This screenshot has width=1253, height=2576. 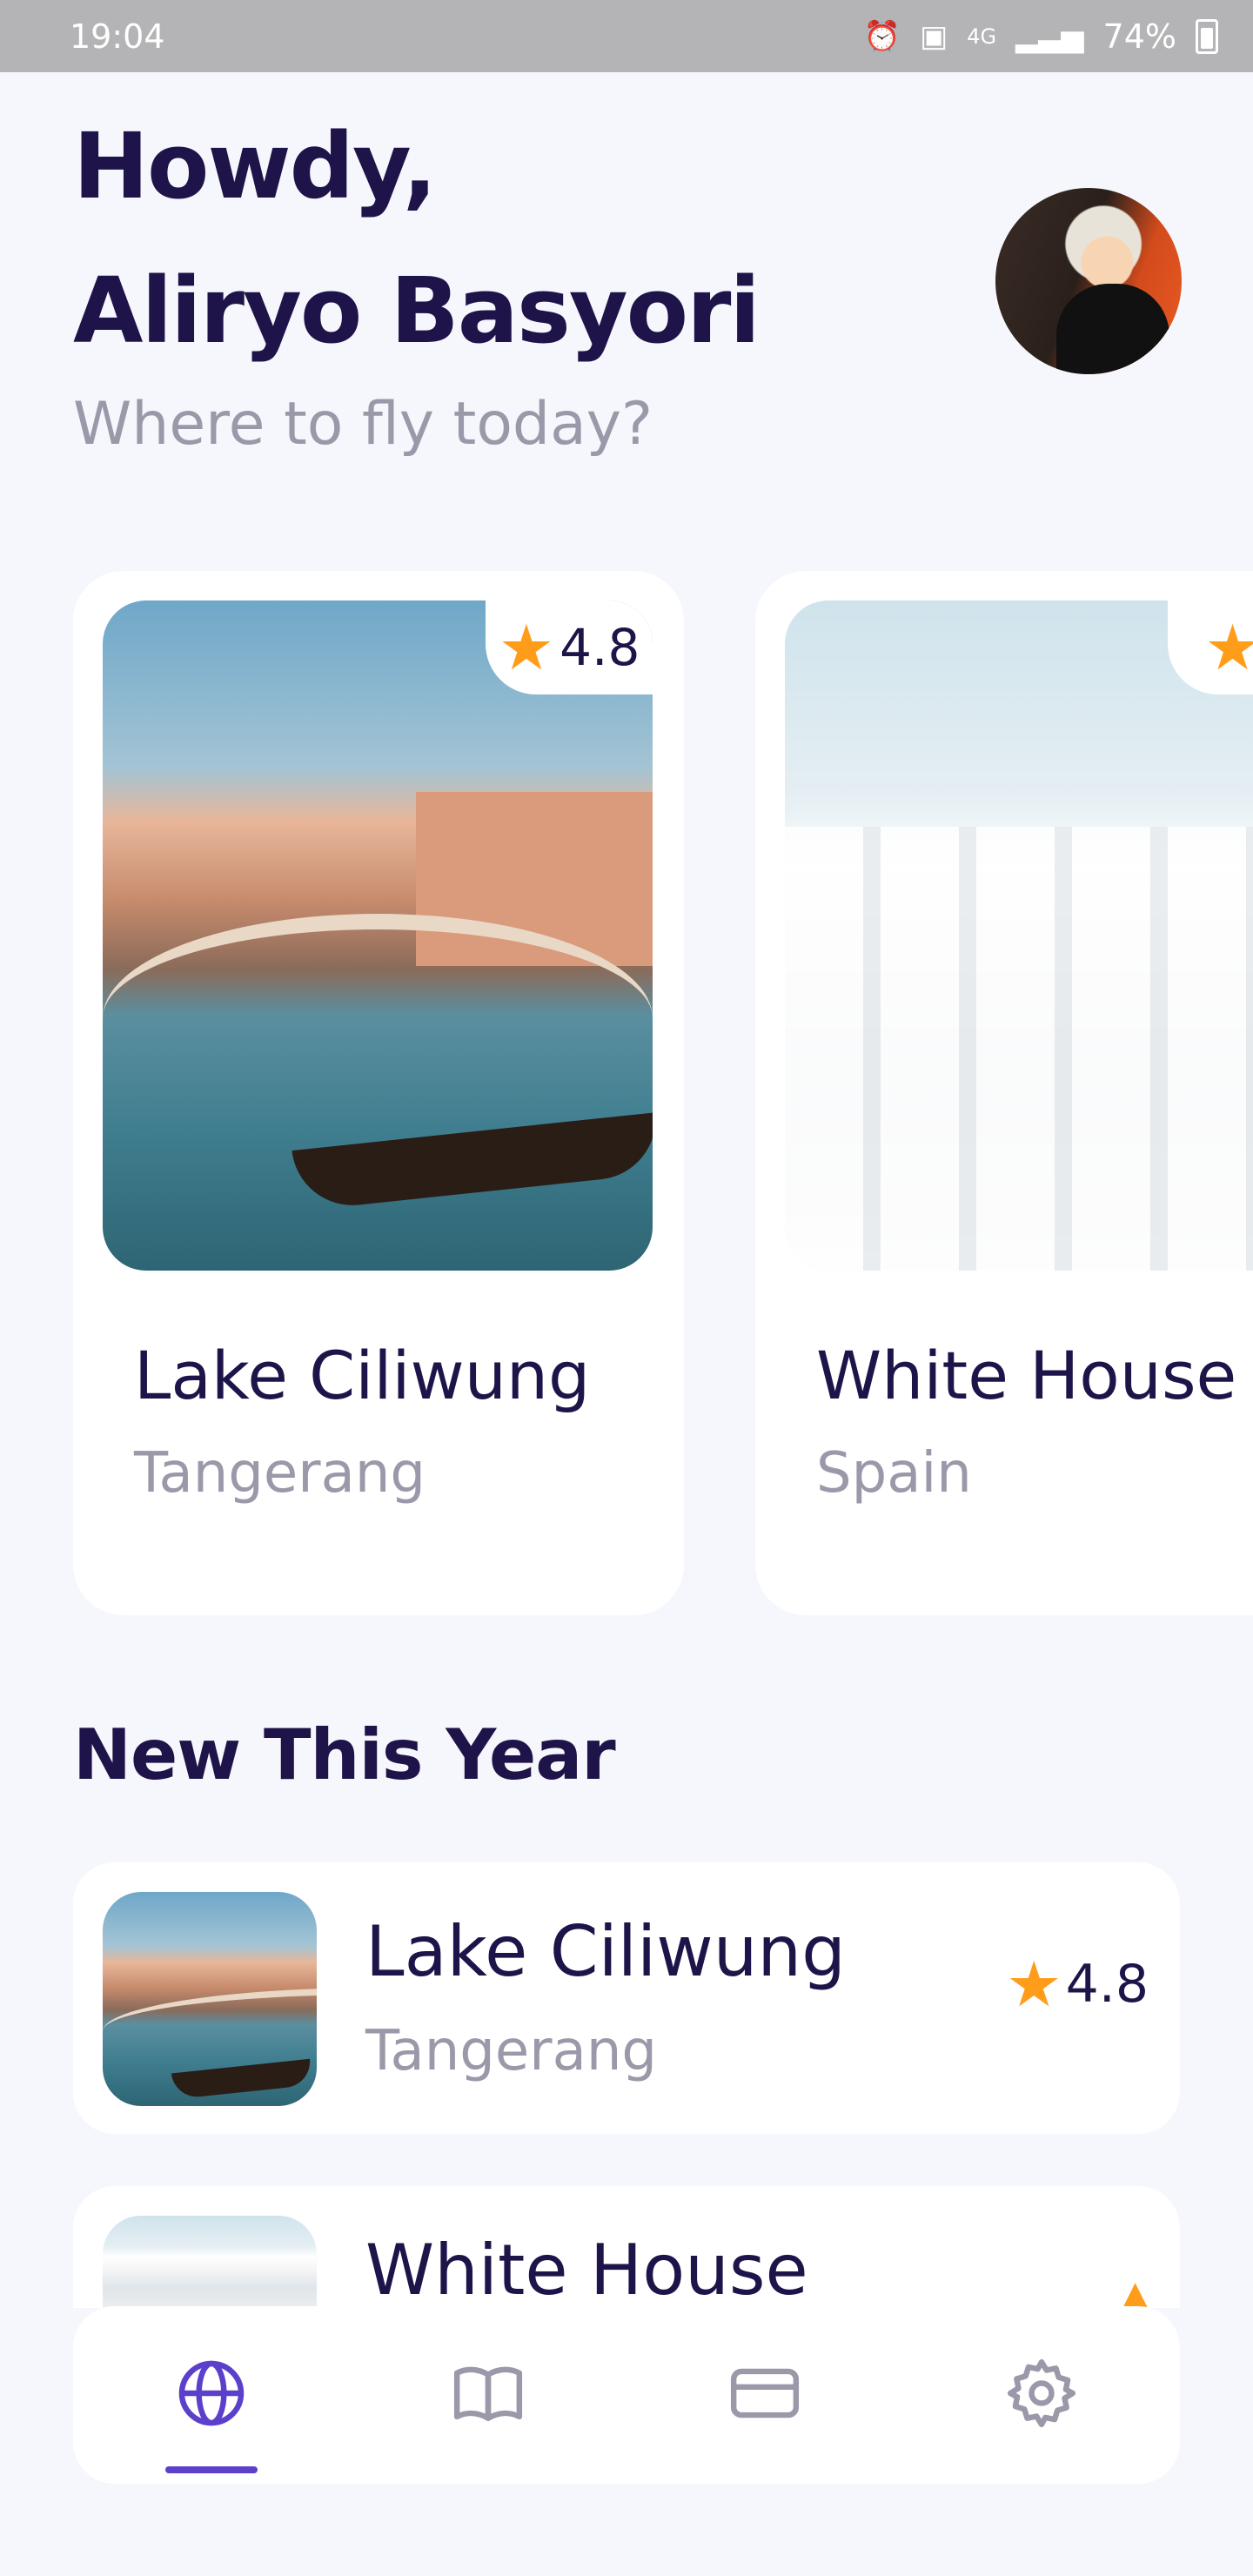 What do you see at coordinates (982, 36) in the screenshot?
I see `network-type: 4G` at bounding box center [982, 36].